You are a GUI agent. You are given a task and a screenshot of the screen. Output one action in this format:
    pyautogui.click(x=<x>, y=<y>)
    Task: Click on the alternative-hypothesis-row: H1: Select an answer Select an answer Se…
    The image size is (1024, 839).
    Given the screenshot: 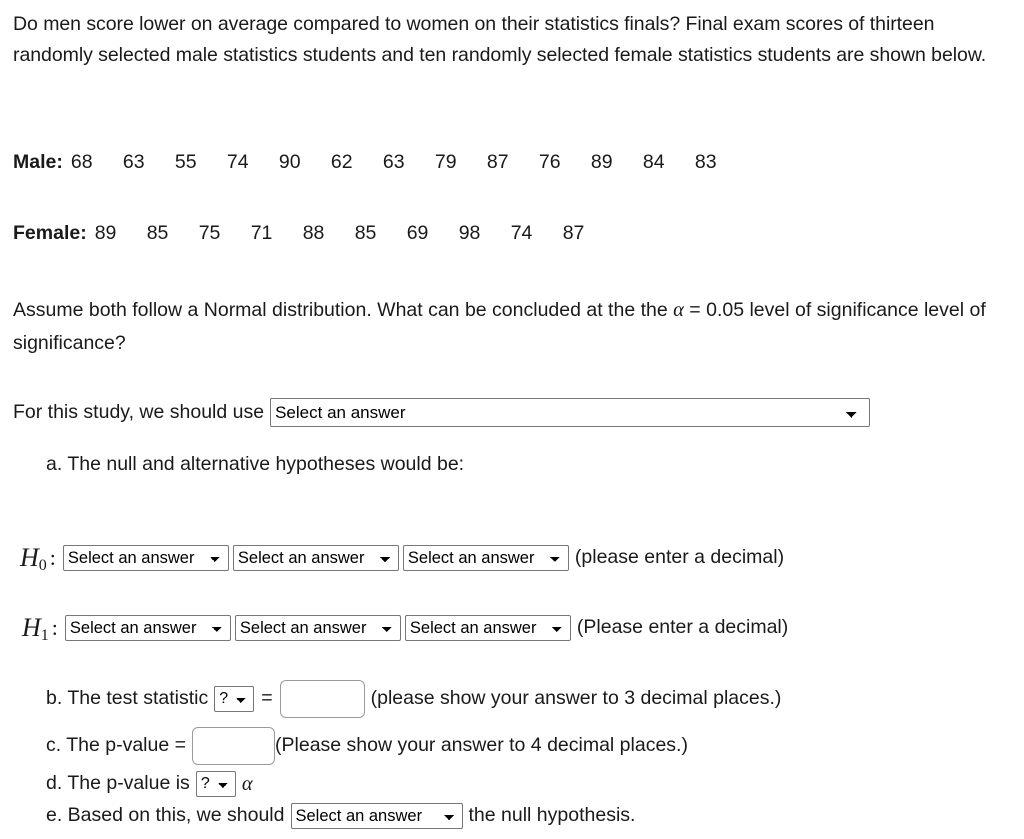 What is the action you would take?
    pyautogui.click(x=405, y=628)
    